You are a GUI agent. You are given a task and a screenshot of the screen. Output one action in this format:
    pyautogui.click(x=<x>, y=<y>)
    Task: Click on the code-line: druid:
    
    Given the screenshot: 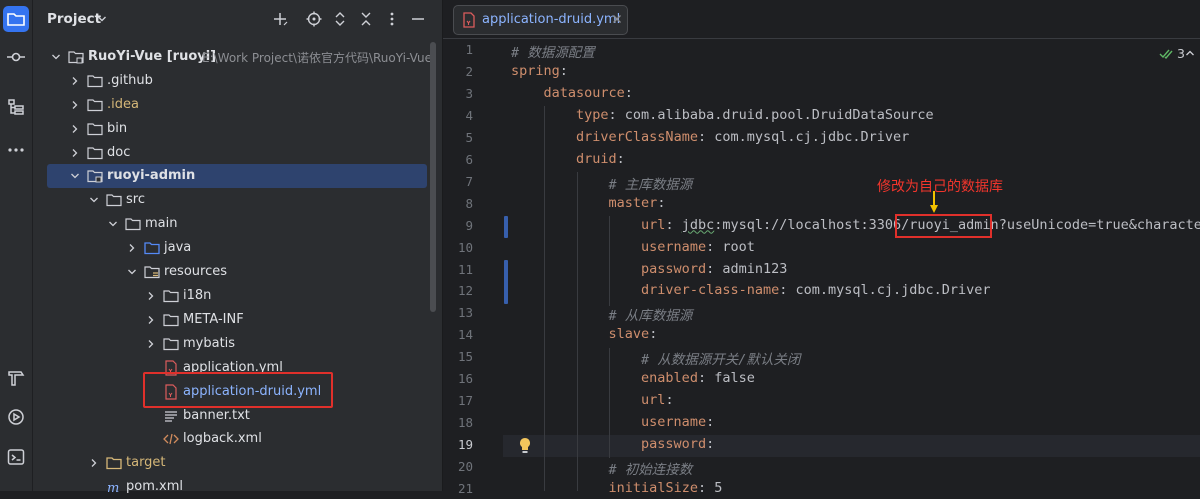 What is the action you would take?
    pyautogui.click(x=568, y=159)
    